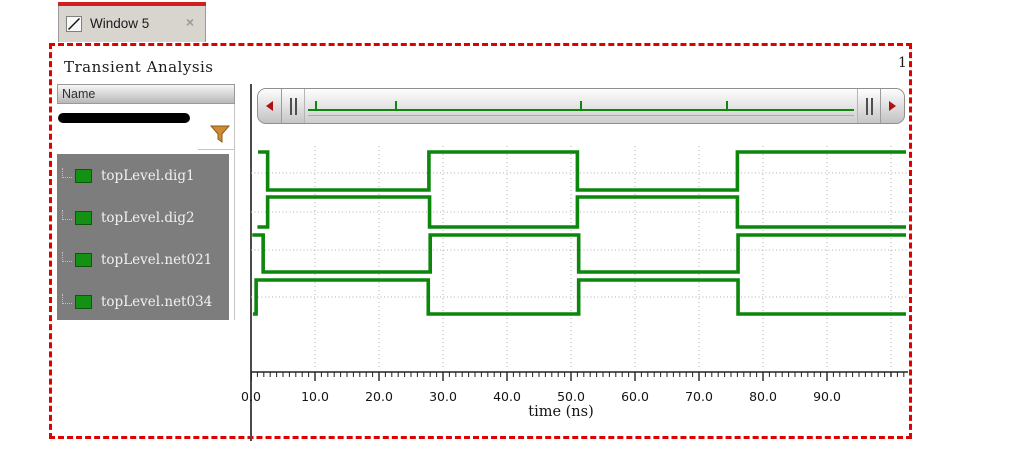 This screenshot has width=1013, height=456. What do you see at coordinates (124, 118) in the screenshot?
I see `redacted-trace-bar` at bounding box center [124, 118].